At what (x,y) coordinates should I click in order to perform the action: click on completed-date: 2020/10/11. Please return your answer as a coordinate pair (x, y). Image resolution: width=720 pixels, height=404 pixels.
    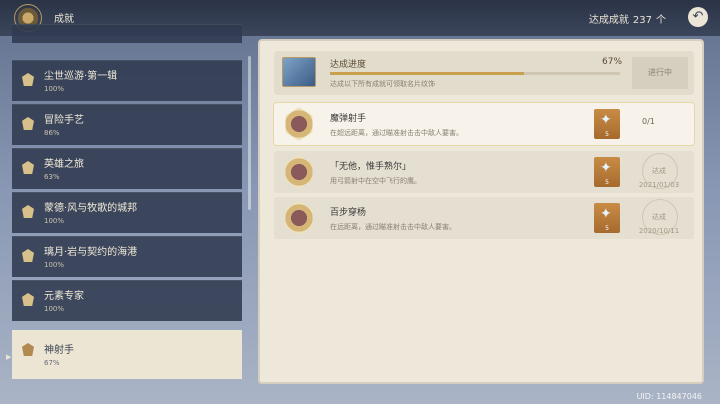
    Looking at the image, I should click on (659, 231).